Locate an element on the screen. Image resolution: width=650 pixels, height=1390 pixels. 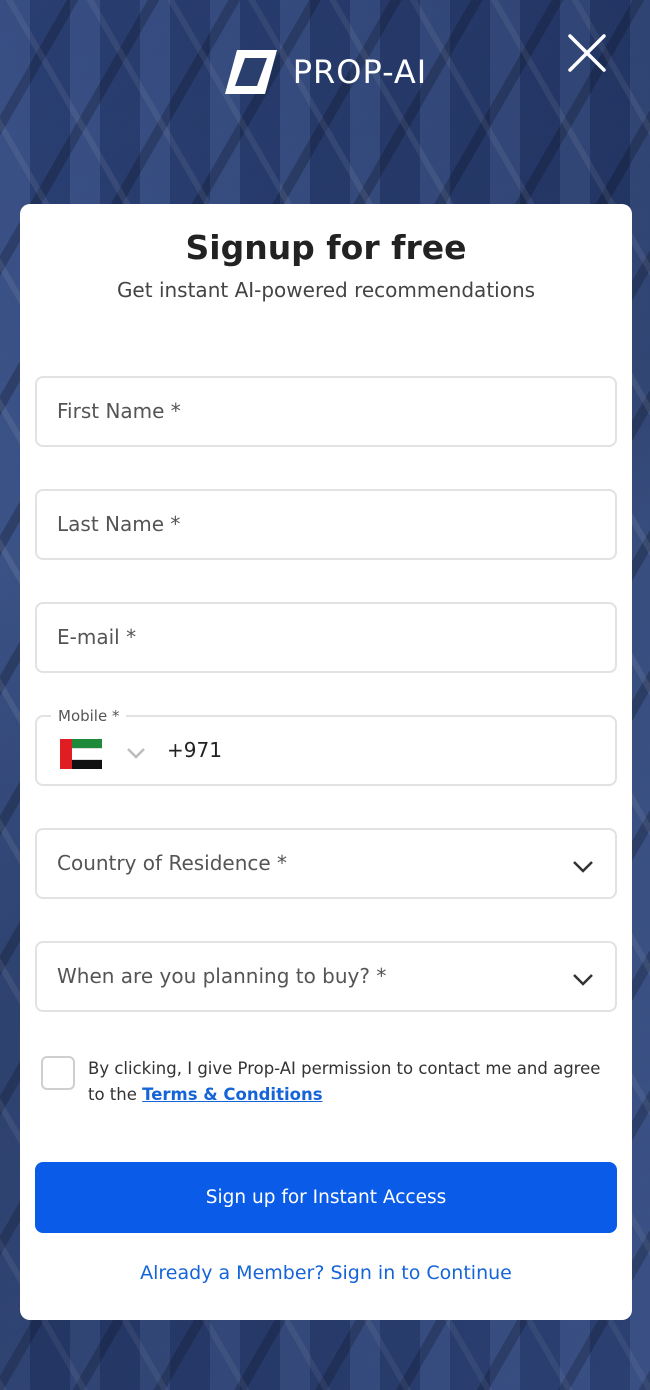
first-name-field: First Name * is located at coordinates (326, 411).